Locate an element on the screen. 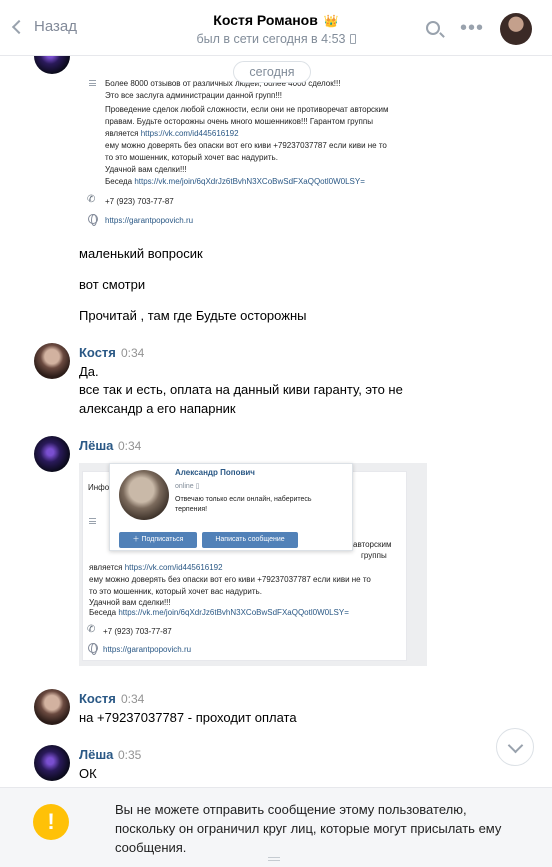 The height and width of the screenshot is (867, 552). message-time: 0:35 is located at coordinates (130, 755).